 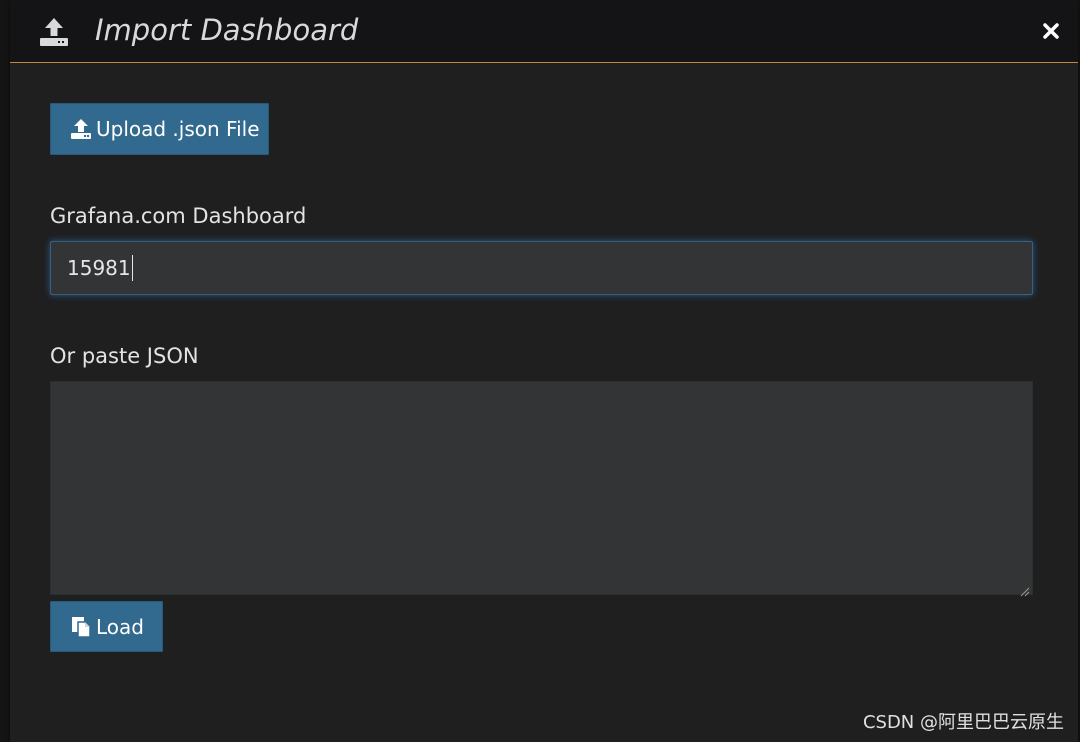 What do you see at coordinates (1025, 589) in the screenshot?
I see `resize-grip-icon` at bounding box center [1025, 589].